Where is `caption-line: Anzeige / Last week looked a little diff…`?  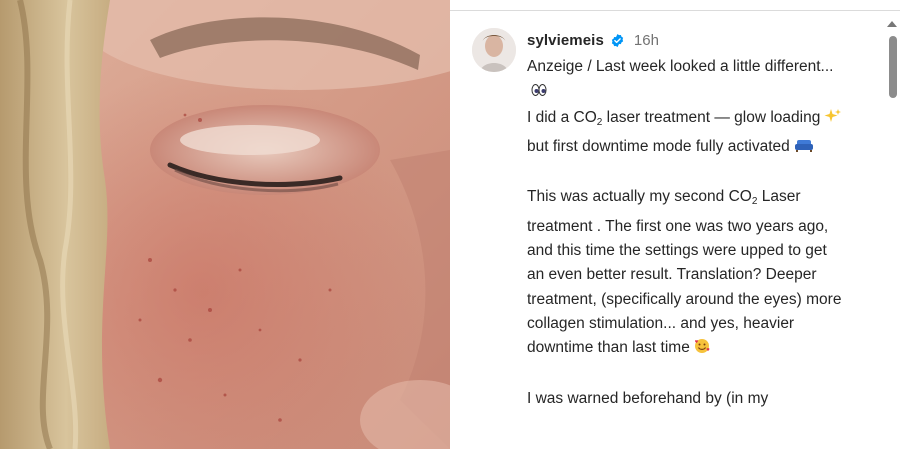
caption-line: Anzeige / Last week looked a little diff… is located at coordinates (687, 80).